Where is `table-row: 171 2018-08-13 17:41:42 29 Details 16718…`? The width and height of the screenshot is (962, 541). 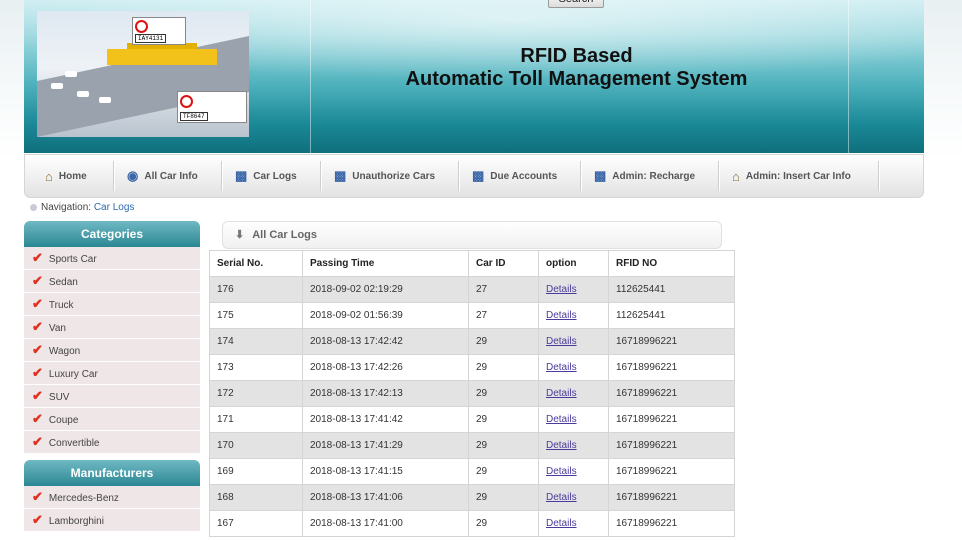
table-row: 171 2018-08-13 17:41:42 29 Details 16718… is located at coordinates (472, 419).